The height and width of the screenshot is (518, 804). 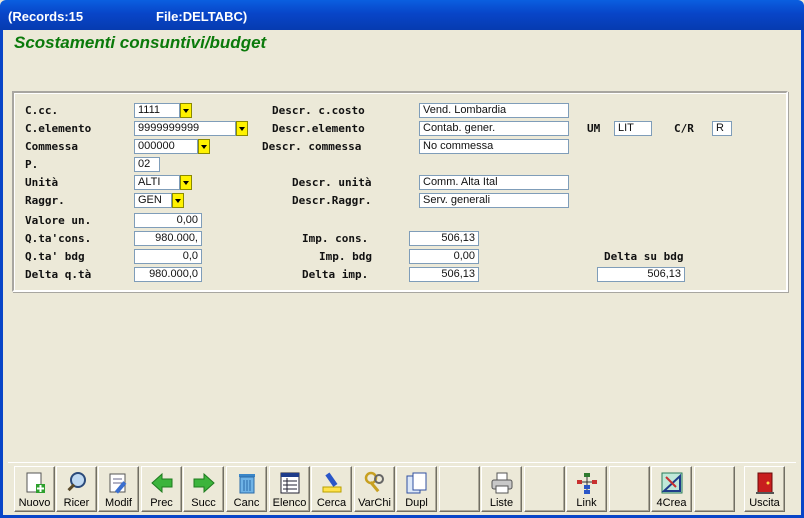 What do you see at coordinates (444, 238) in the screenshot?
I see `imp-cons-field: 506,13` at bounding box center [444, 238].